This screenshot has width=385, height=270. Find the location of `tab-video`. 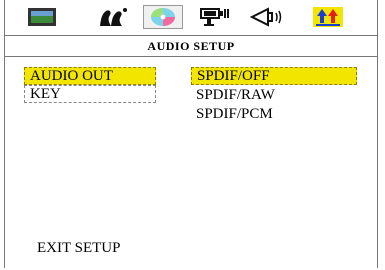

tab-video is located at coordinates (215, 17).